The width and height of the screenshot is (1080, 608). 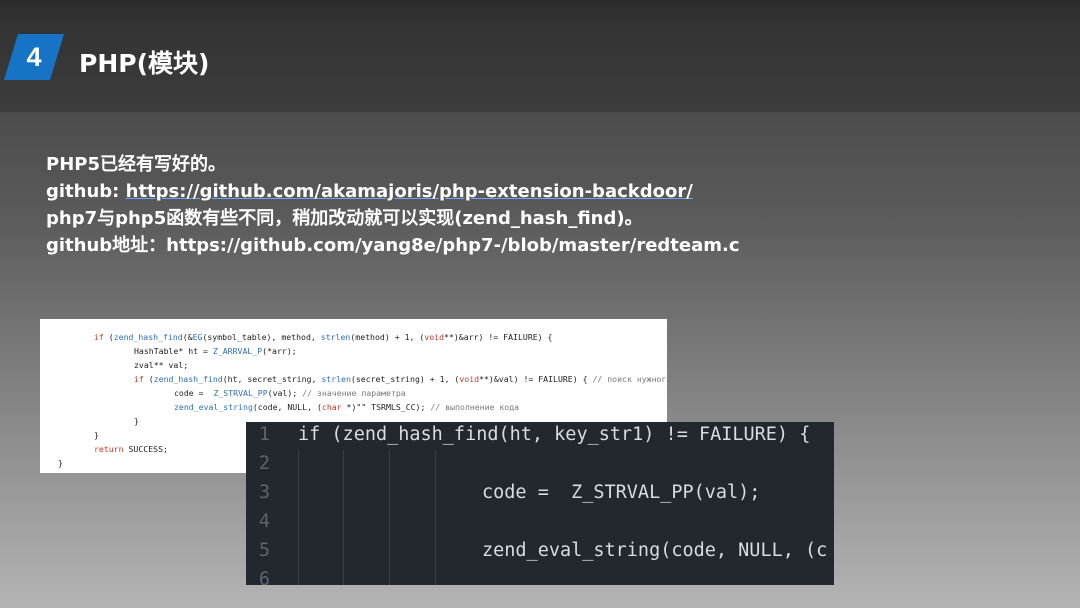 I want to click on note-line-2-prefix: github:, so click(x=86, y=191).